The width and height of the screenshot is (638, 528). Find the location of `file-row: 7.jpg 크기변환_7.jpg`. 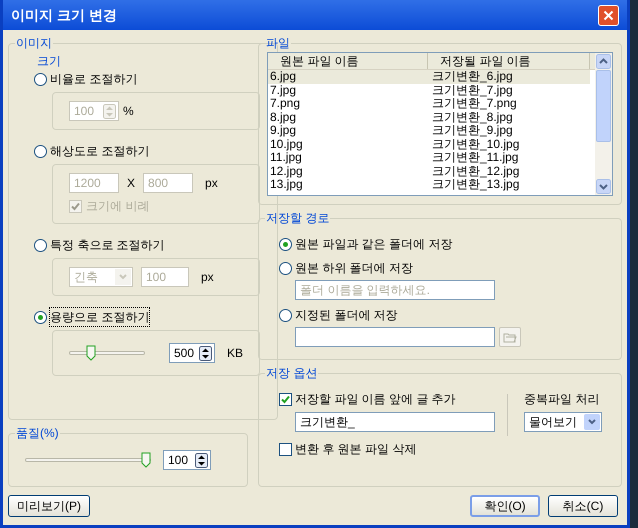

file-row: 7.jpg 크기변환_7.jpg is located at coordinates (429, 90).